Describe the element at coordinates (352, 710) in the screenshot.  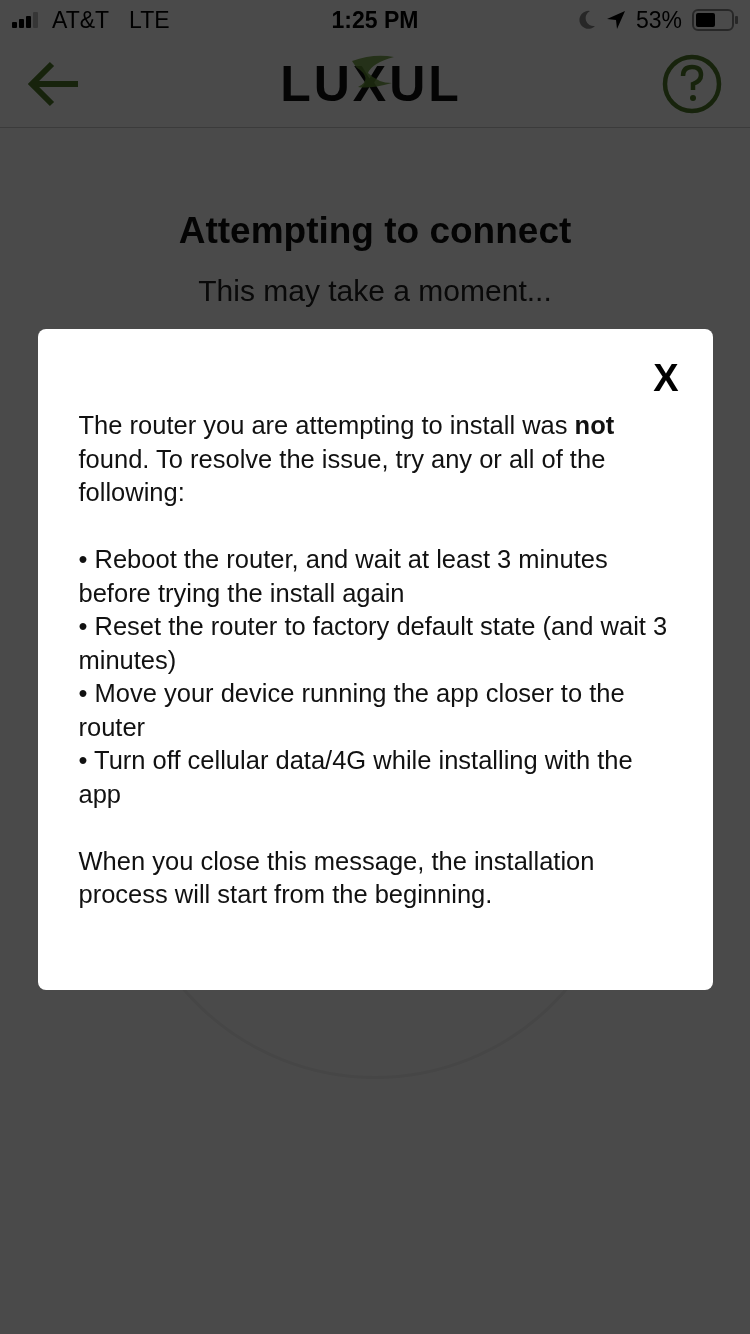
I see `tip-item: • Move your device running the app closer to the router` at that location.